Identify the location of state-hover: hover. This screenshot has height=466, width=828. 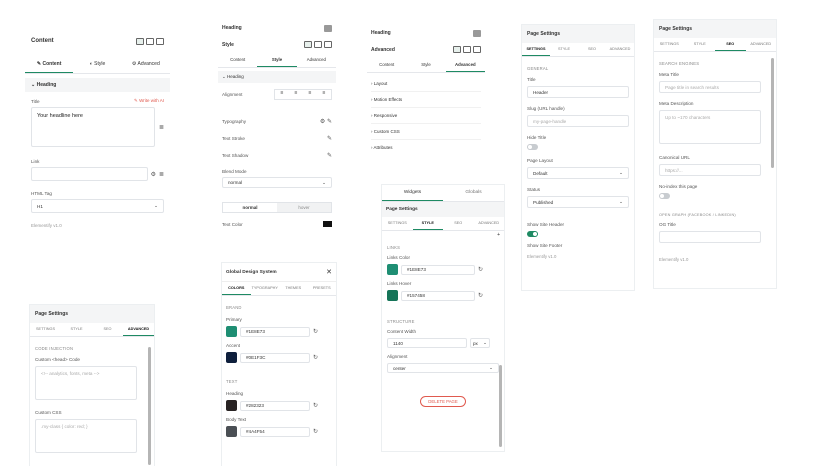
(304, 207).